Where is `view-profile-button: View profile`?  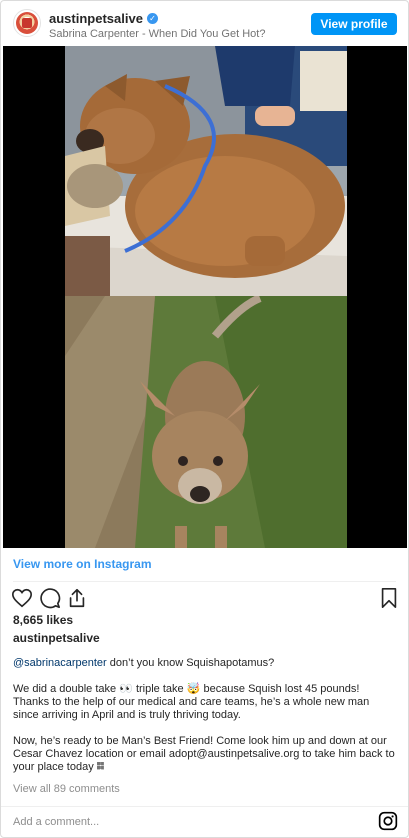
view-profile-button: View profile is located at coordinates (354, 24).